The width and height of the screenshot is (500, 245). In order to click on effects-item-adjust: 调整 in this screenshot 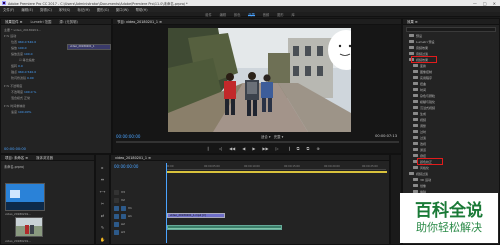, I will do `click(419, 125)`.